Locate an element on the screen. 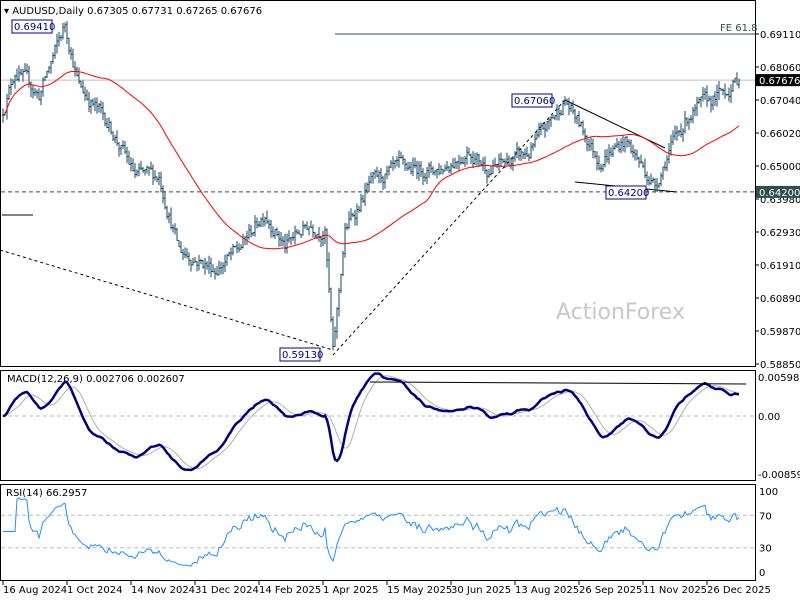 The image size is (800, 604). annotation-label: 0.67060 is located at coordinates (534, 101).